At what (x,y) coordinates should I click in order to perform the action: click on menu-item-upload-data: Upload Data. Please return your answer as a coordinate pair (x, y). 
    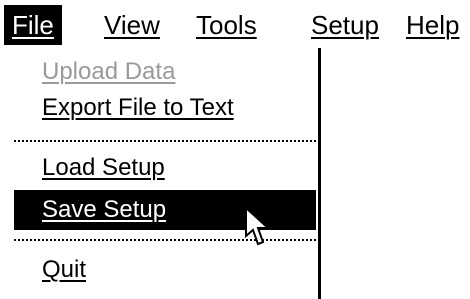
    Looking at the image, I should click on (165, 72).